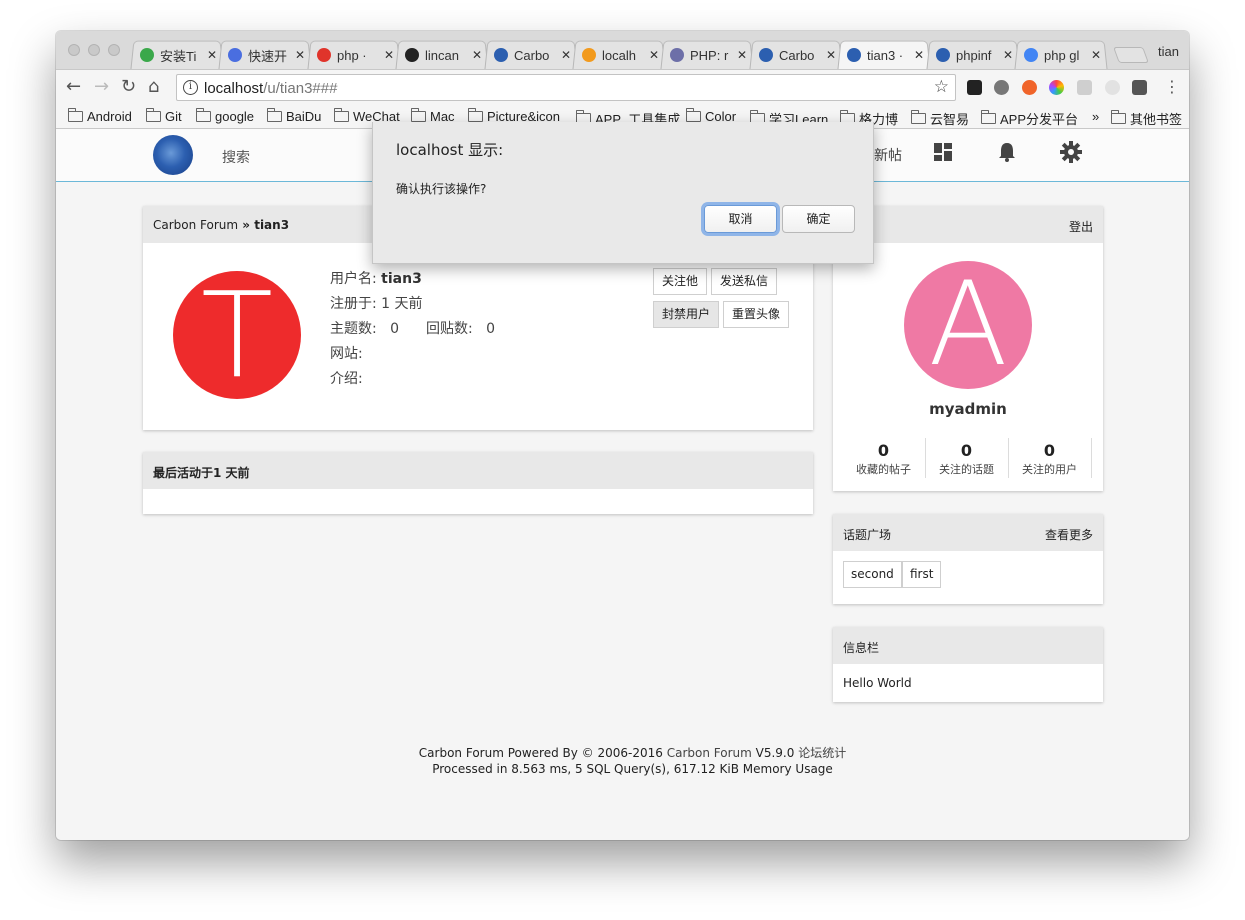 The height and width of the screenshot is (920, 1245). What do you see at coordinates (1069, 534) in the screenshot?
I see `view-more-link: 查看更多` at bounding box center [1069, 534].